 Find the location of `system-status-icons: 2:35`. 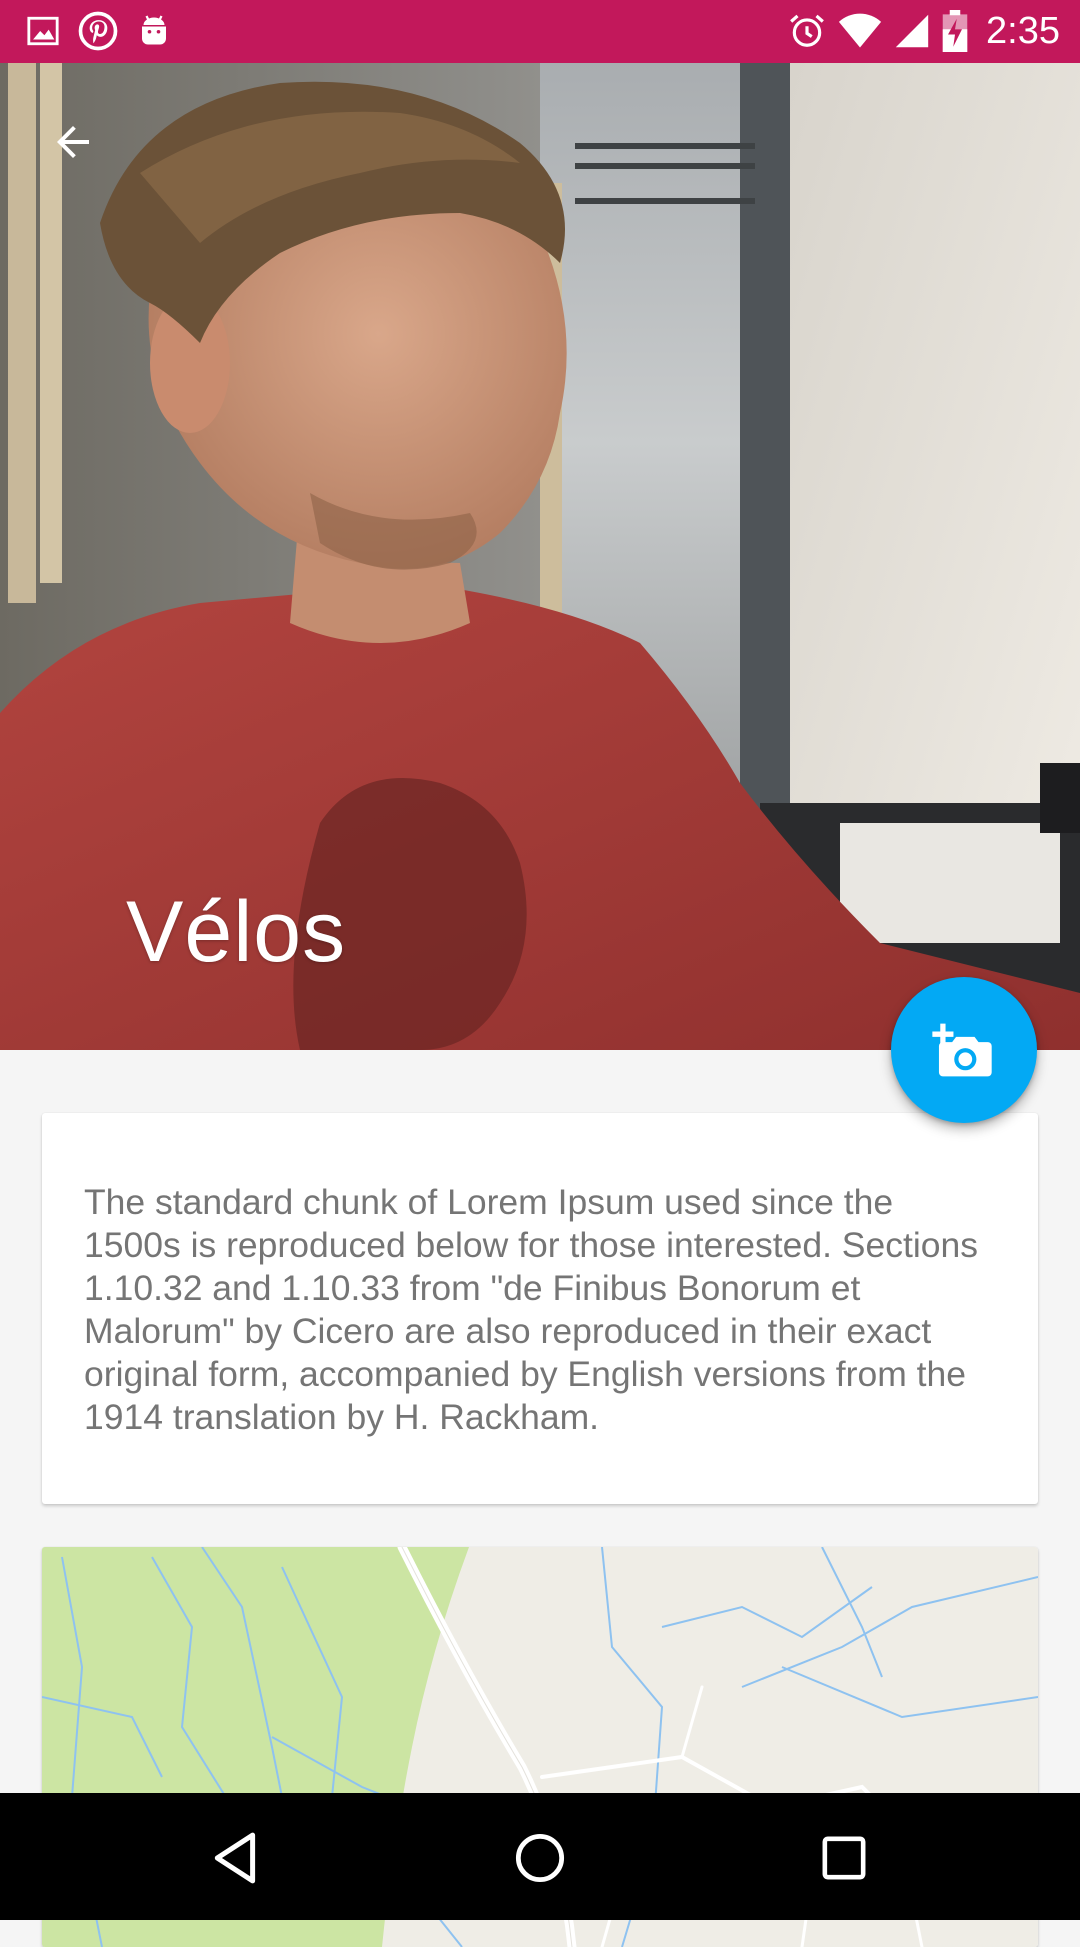

system-status-icons: 2:35 is located at coordinates (924, 31).